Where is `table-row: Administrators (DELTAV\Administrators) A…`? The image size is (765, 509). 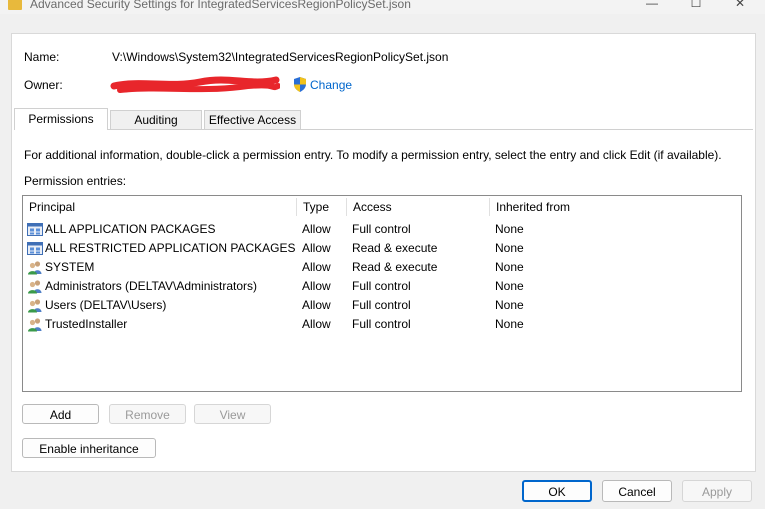
table-row: Administrators (DELTAV\Administrators) A… is located at coordinates (382, 286).